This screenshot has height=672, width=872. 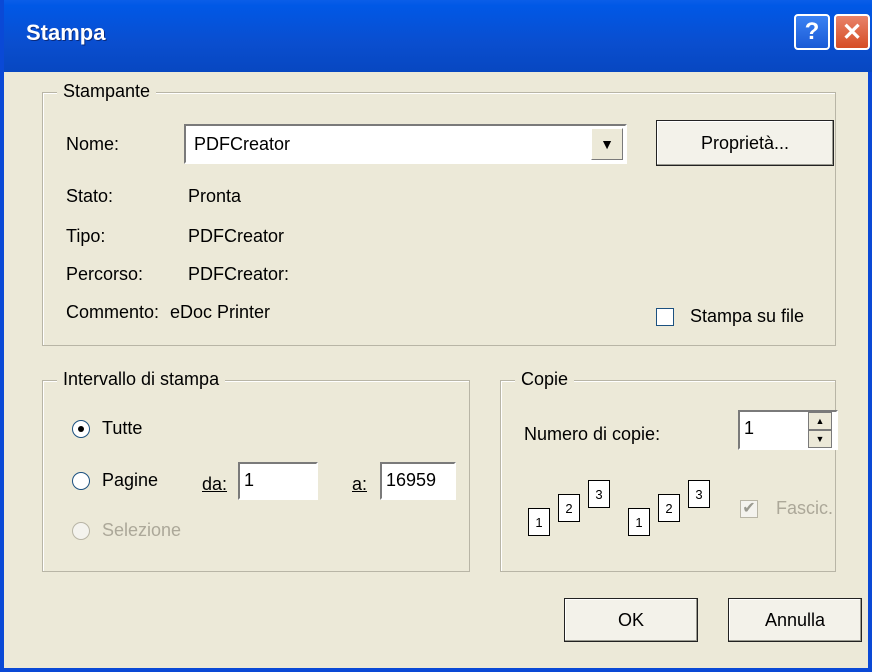 I want to click on check-icon: ✔, so click(x=749, y=508).